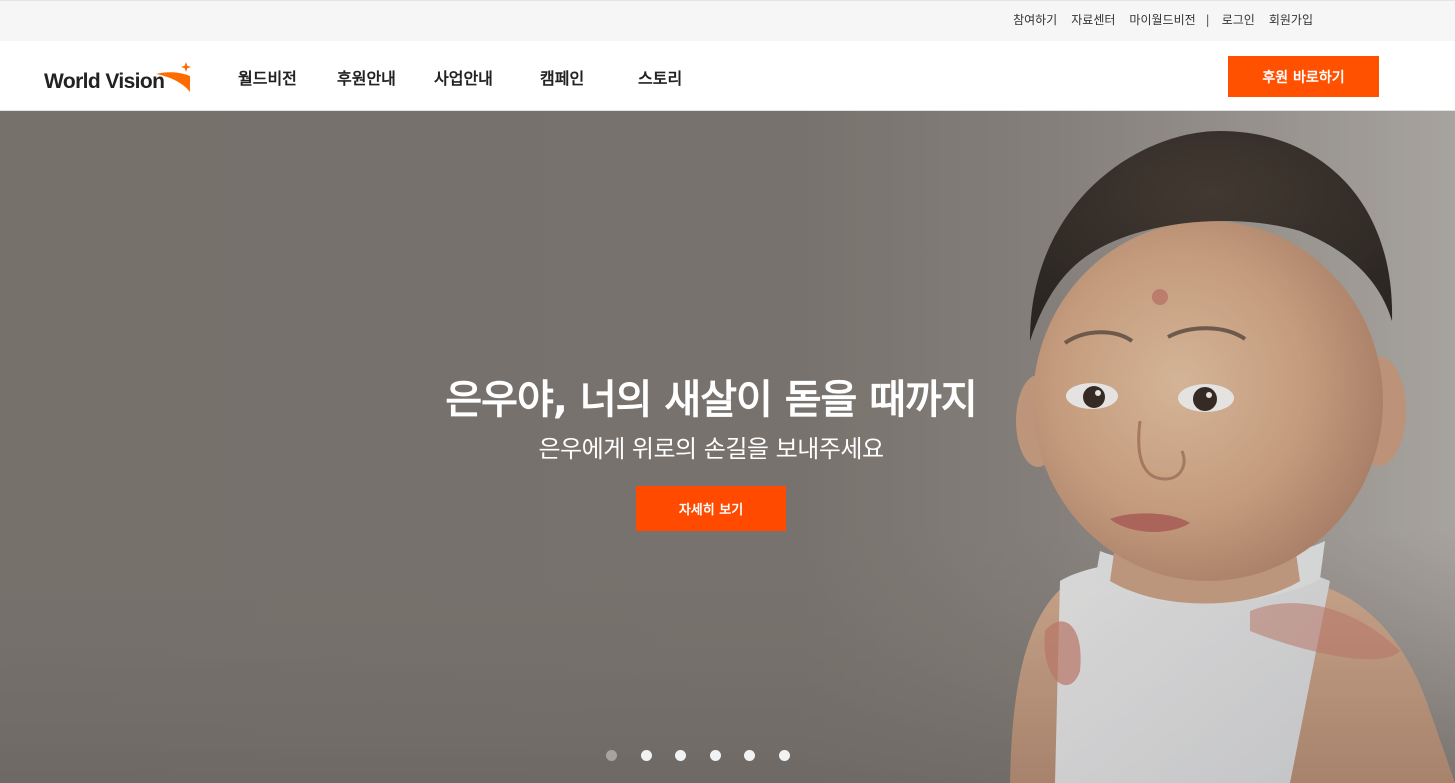 The height and width of the screenshot is (783, 1455). What do you see at coordinates (1291, 19) in the screenshot?
I see `utility-link-signup: 회원가입` at bounding box center [1291, 19].